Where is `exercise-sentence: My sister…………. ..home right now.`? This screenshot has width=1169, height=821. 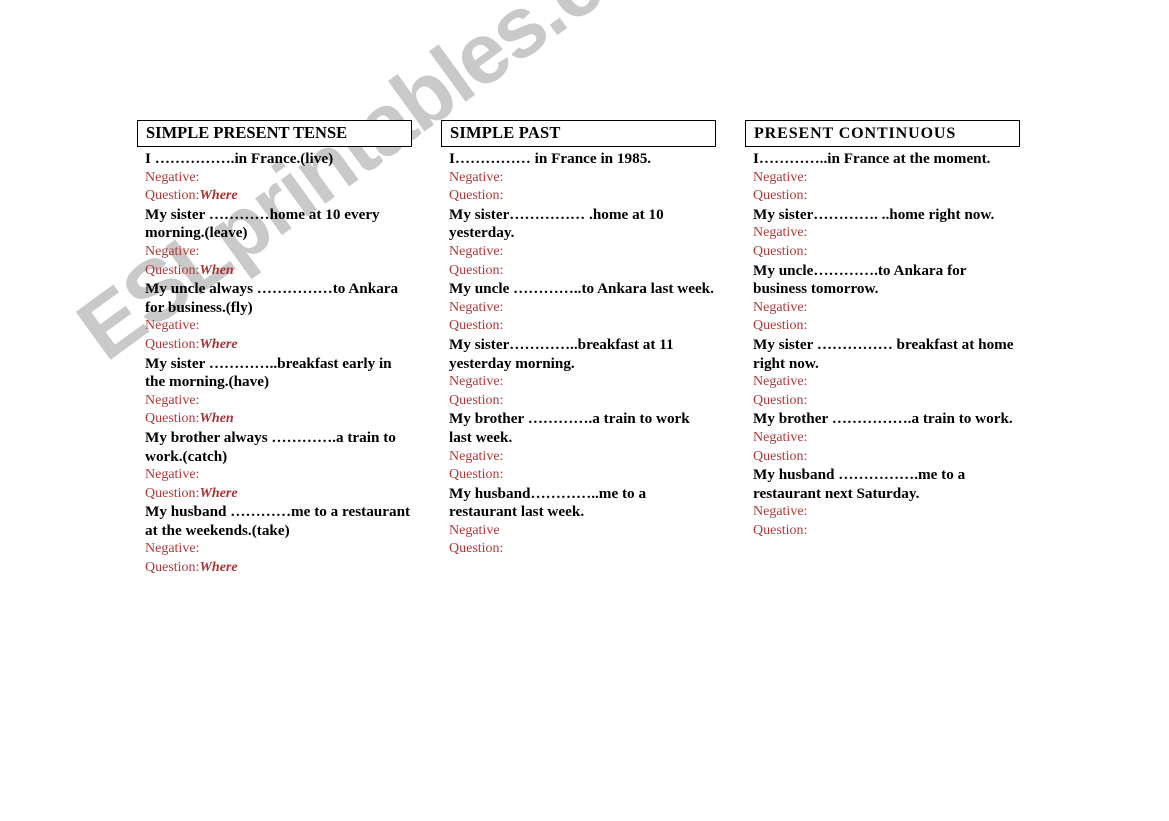 exercise-sentence: My sister…………. ..home right now. is located at coordinates (874, 214).